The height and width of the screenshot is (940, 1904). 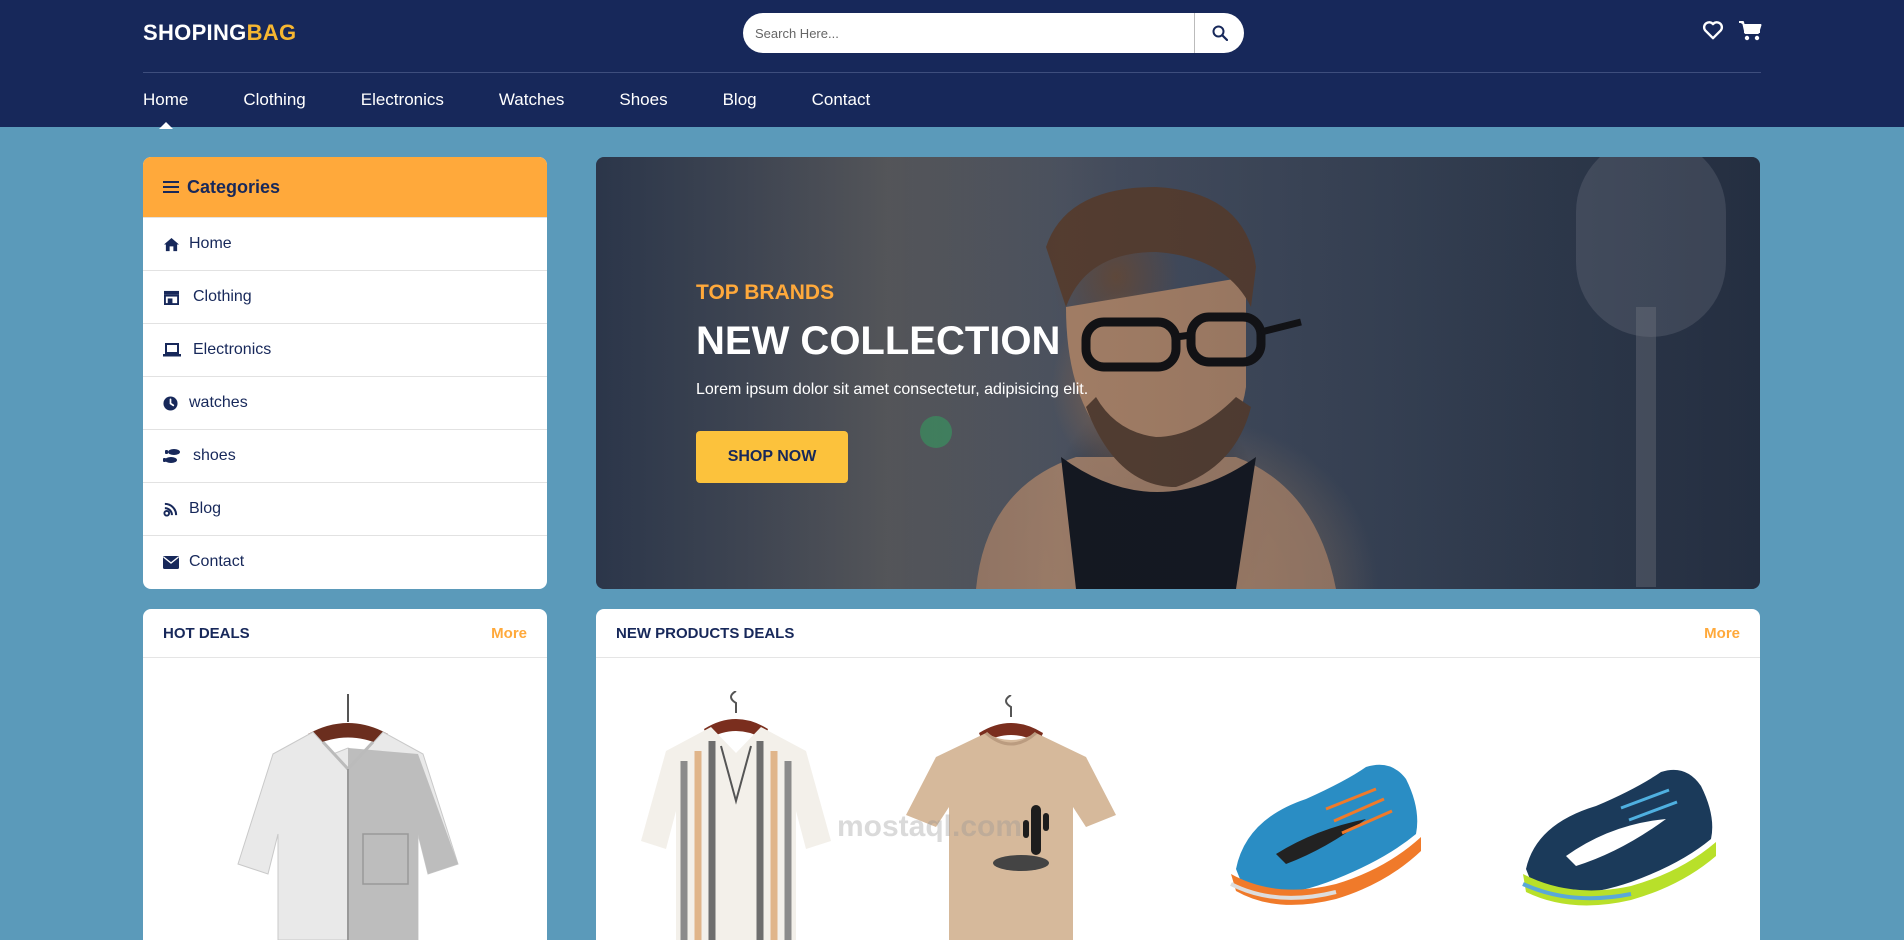 What do you see at coordinates (232, 349) in the screenshot?
I see `category-label: Electronics` at bounding box center [232, 349].